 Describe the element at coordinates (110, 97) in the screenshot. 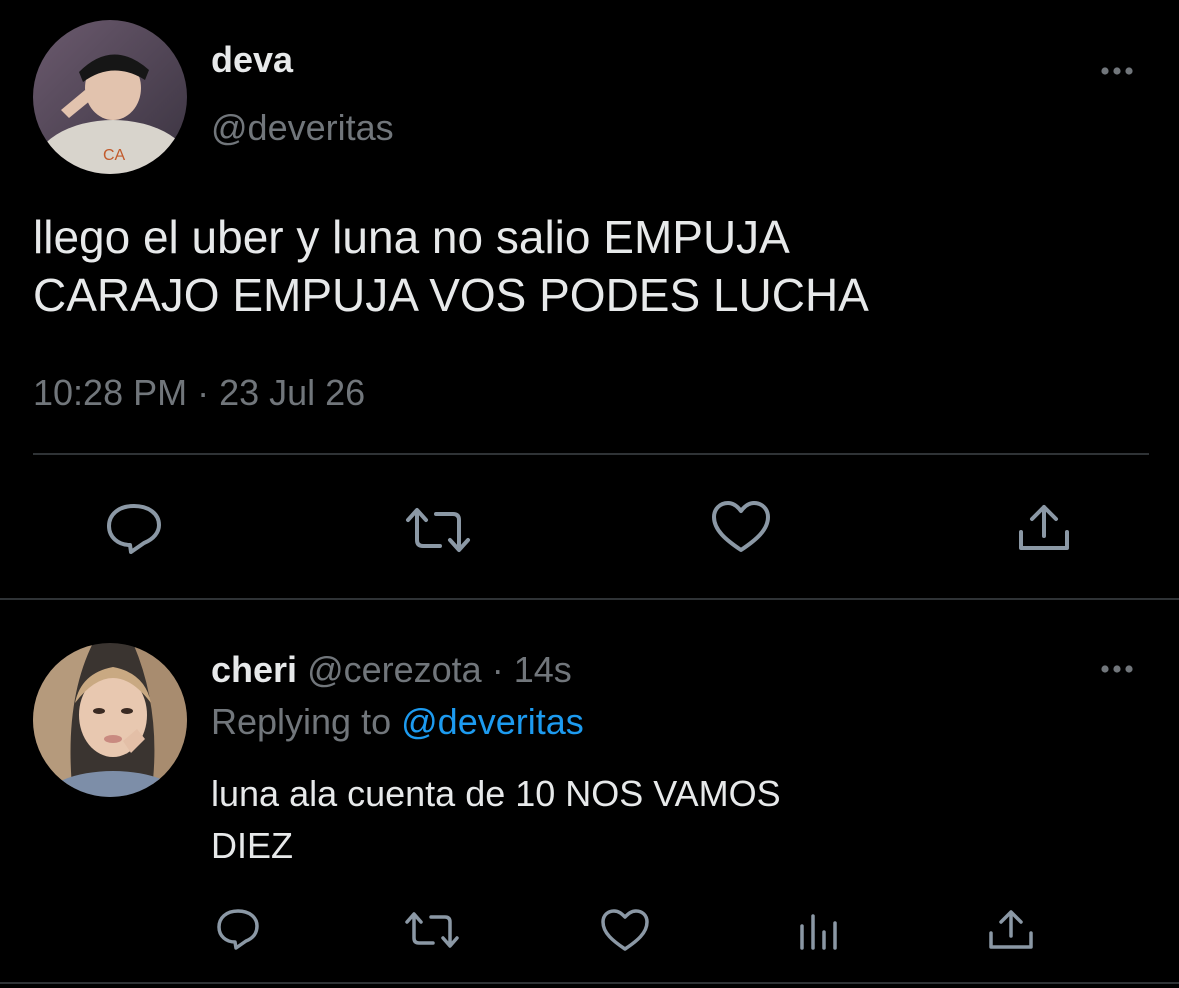

I see `author-avatar: CA` at that location.